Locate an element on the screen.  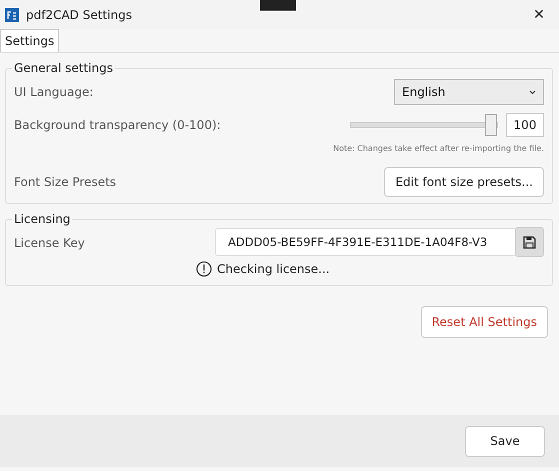
field-label: License Key is located at coordinates (49, 243).